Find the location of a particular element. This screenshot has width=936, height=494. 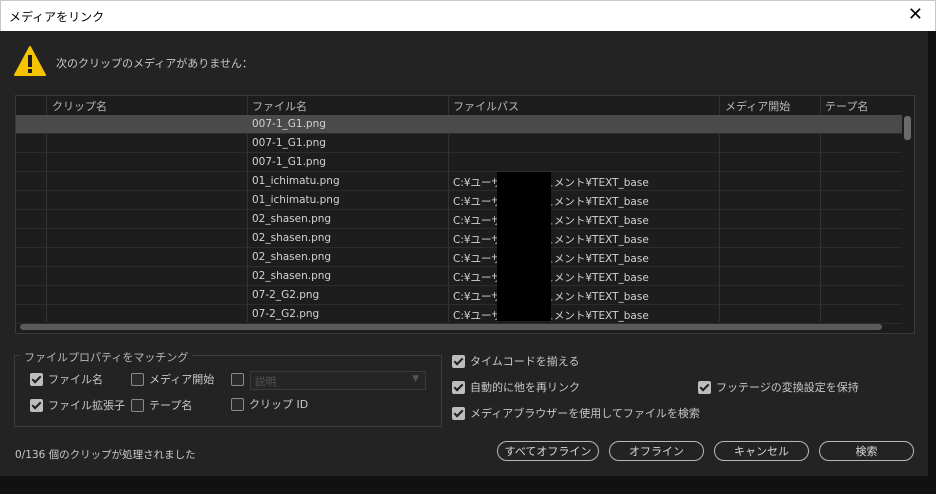

media-start-label: メディア開始 is located at coordinates (182, 379).